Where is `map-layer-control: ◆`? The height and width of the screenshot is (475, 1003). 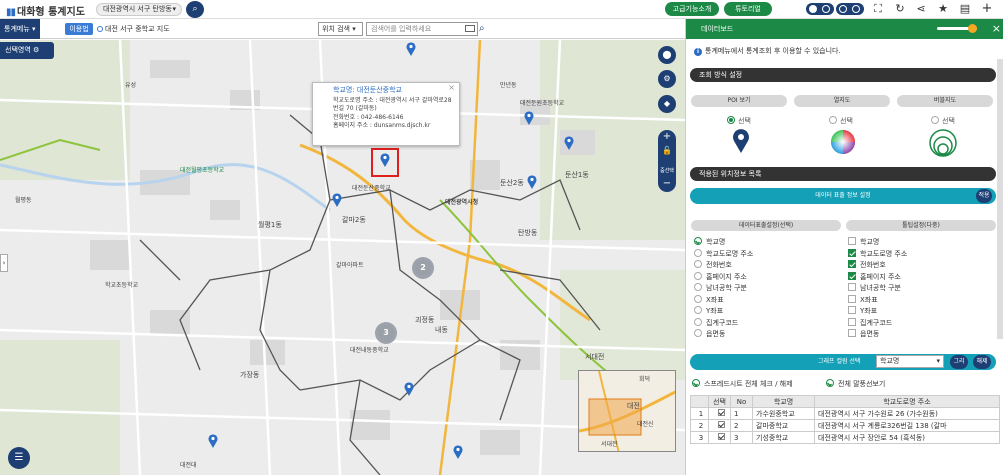
map-layer-control: ◆ is located at coordinates (667, 104).